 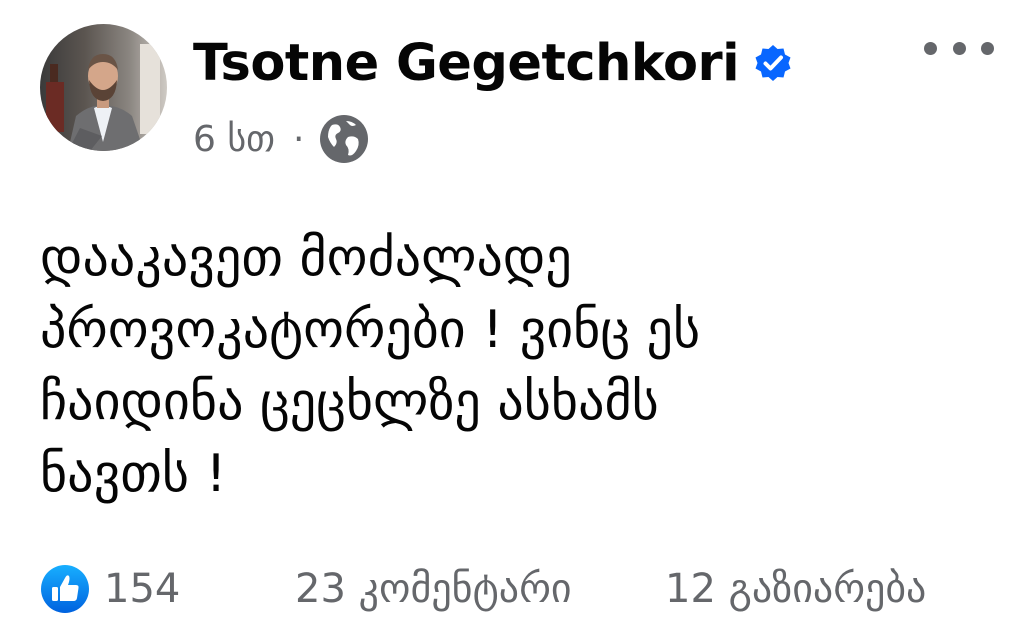 I want to click on post-text-line: პროვოკატორები ! ვინც ეს, so click(x=370, y=330).